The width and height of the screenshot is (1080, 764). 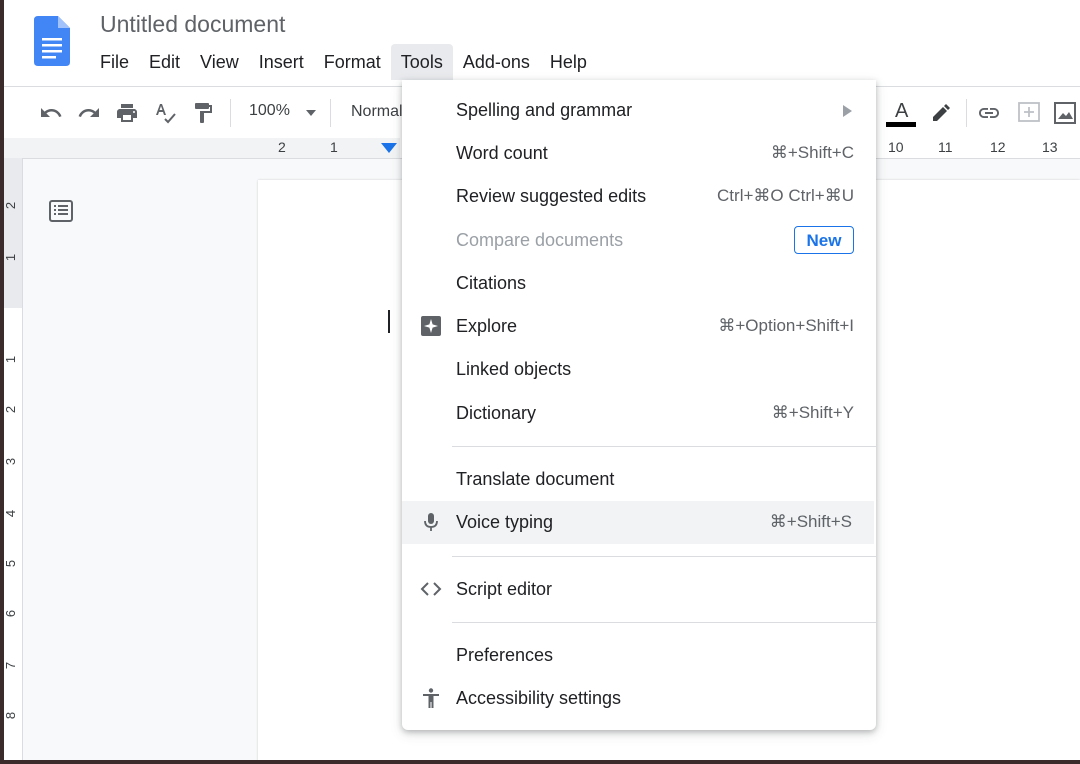 I want to click on ruler-number: 5, so click(x=11, y=563).